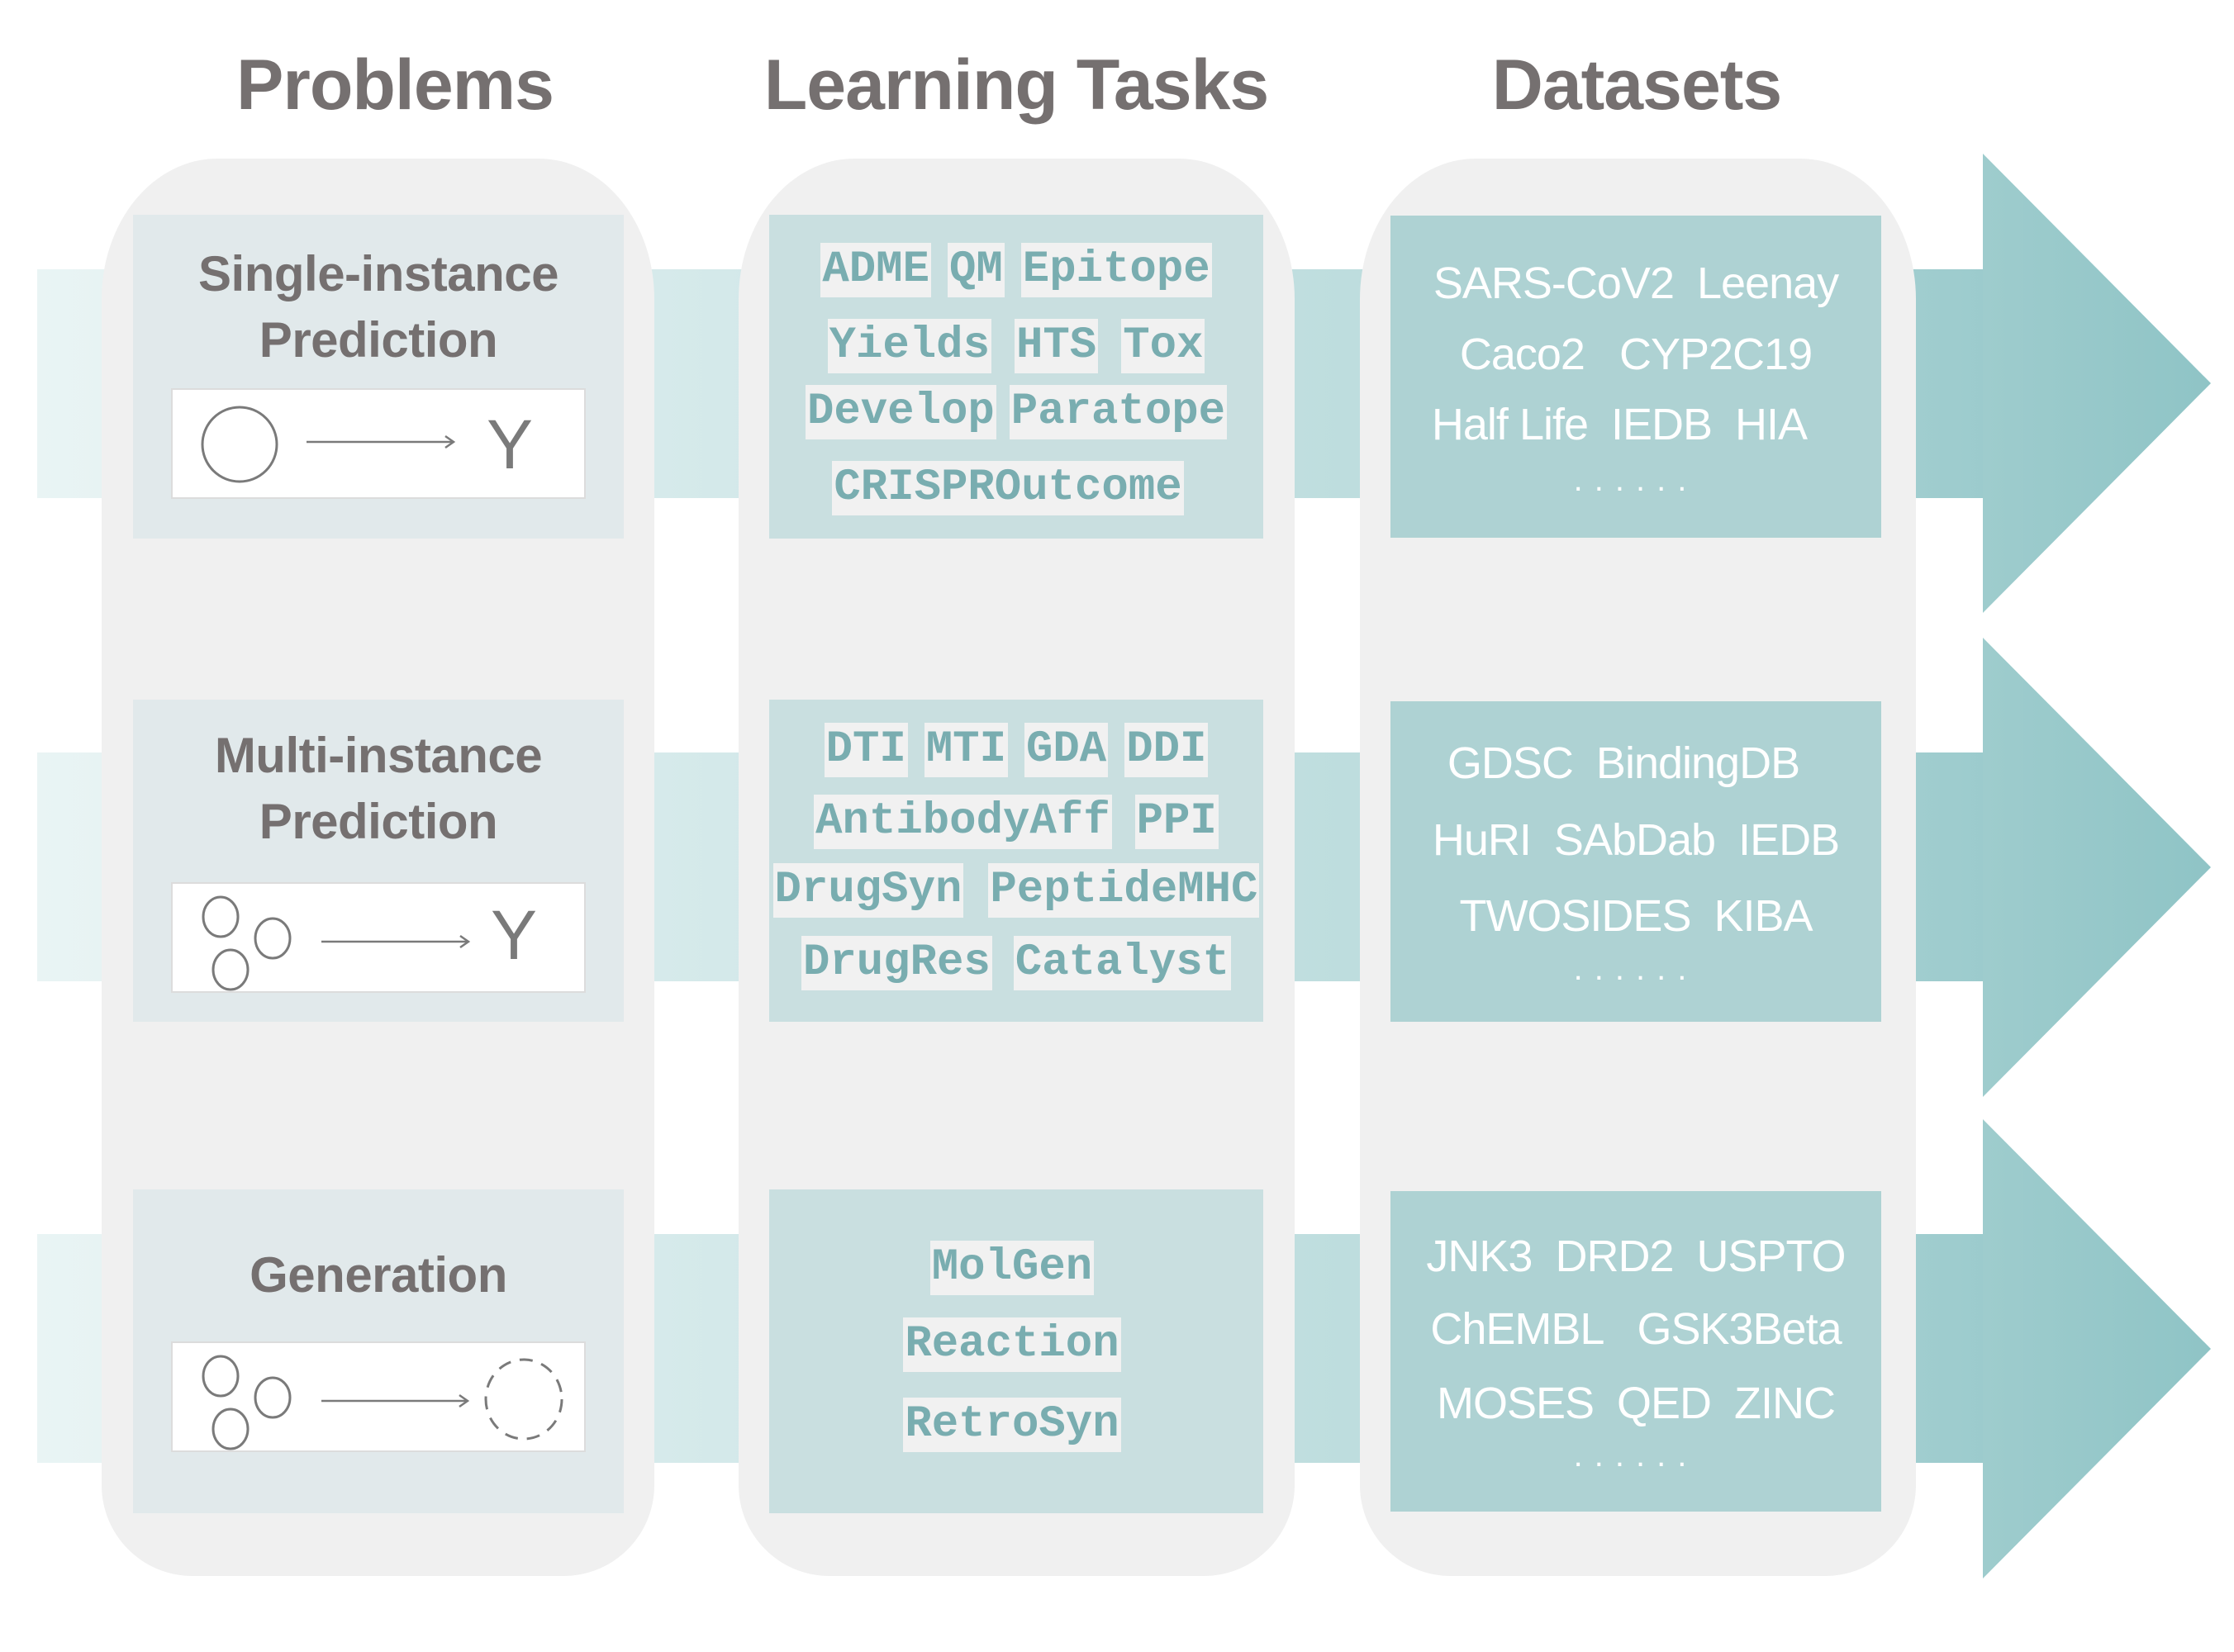  What do you see at coordinates (1016, 85) in the screenshot?
I see `header-learning-tasks: Learning Tasks` at bounding box center [1016, 85].